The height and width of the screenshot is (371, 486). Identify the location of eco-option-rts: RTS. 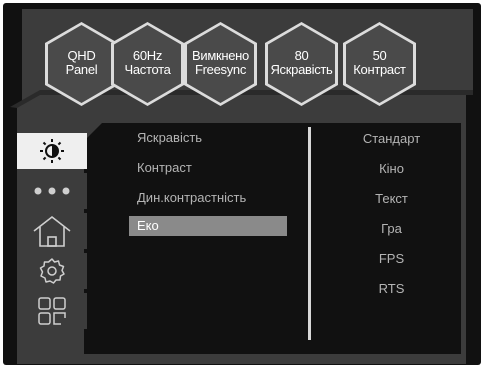
(391, 288).